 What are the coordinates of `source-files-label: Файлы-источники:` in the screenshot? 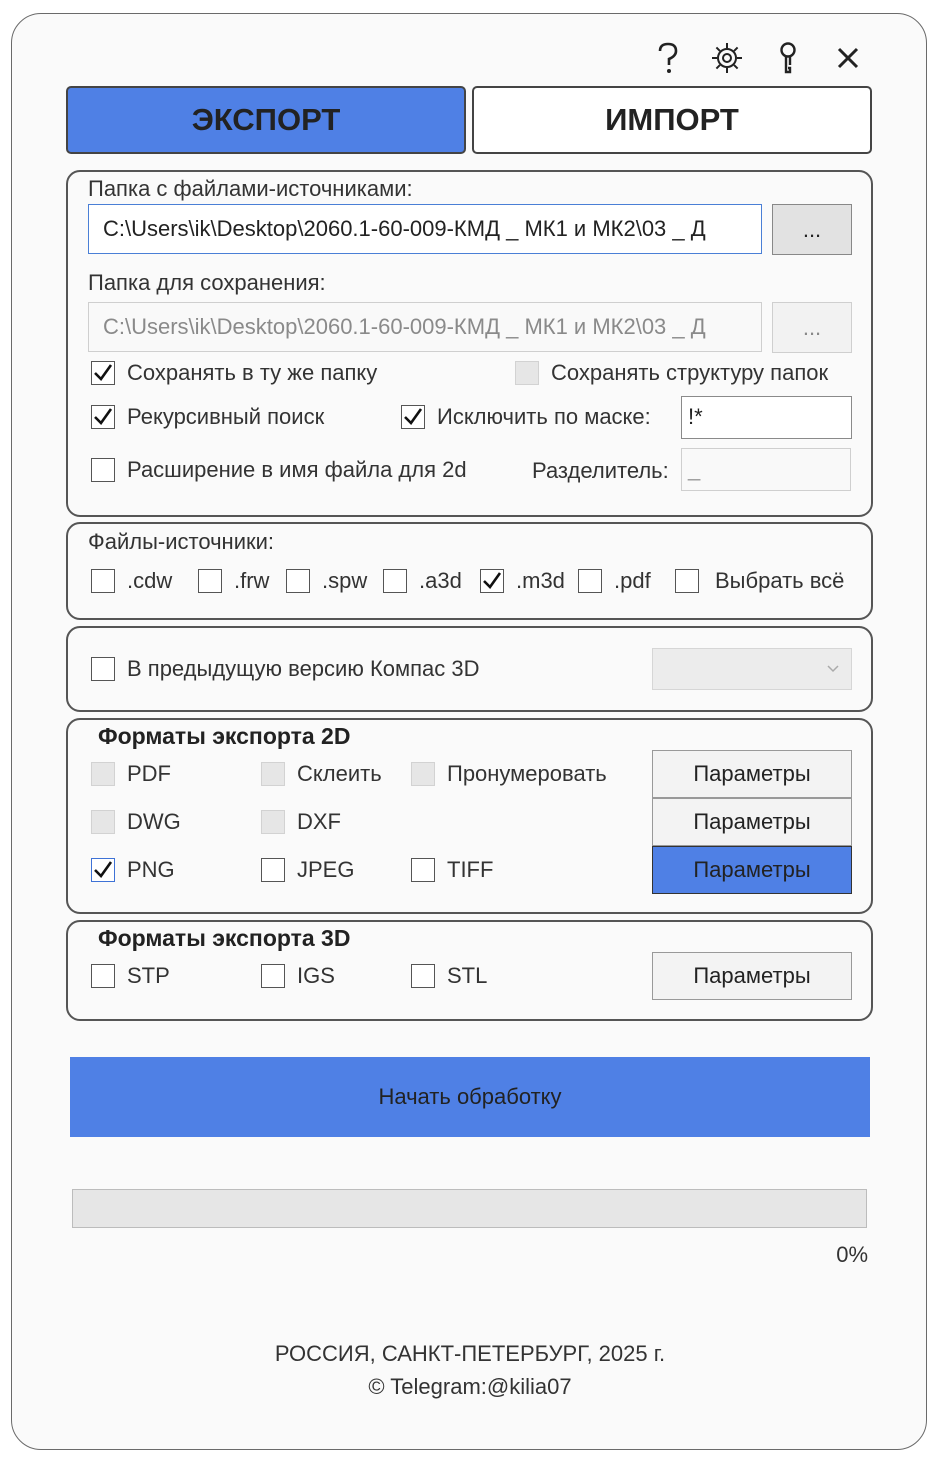 It's located at (181, 541).